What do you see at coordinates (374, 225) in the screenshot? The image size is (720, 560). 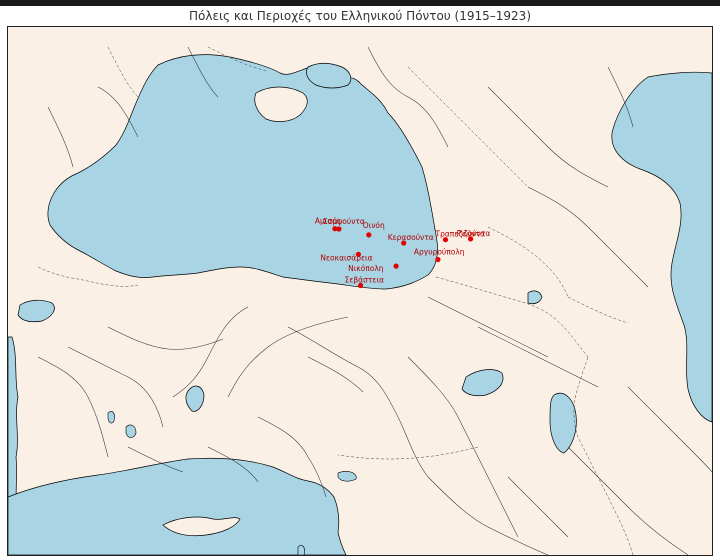 I see `city-label: Οινόη` at bounding box center [374, 225].